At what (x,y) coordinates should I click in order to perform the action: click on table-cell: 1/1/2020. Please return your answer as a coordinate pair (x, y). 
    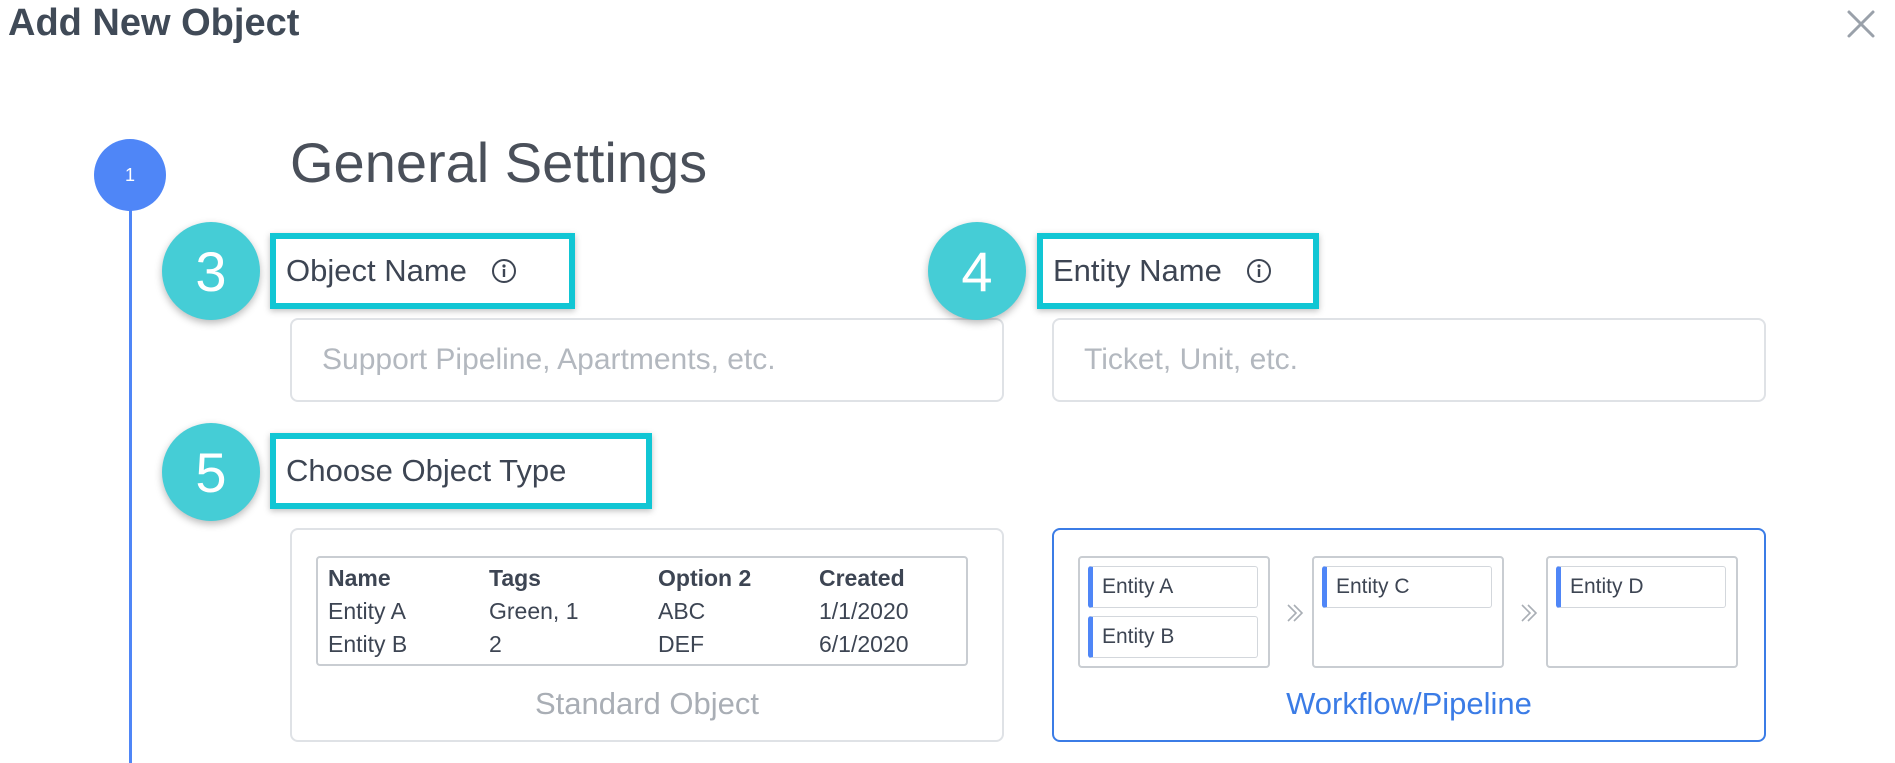
    Looking at the image, I should click on (864, 611).